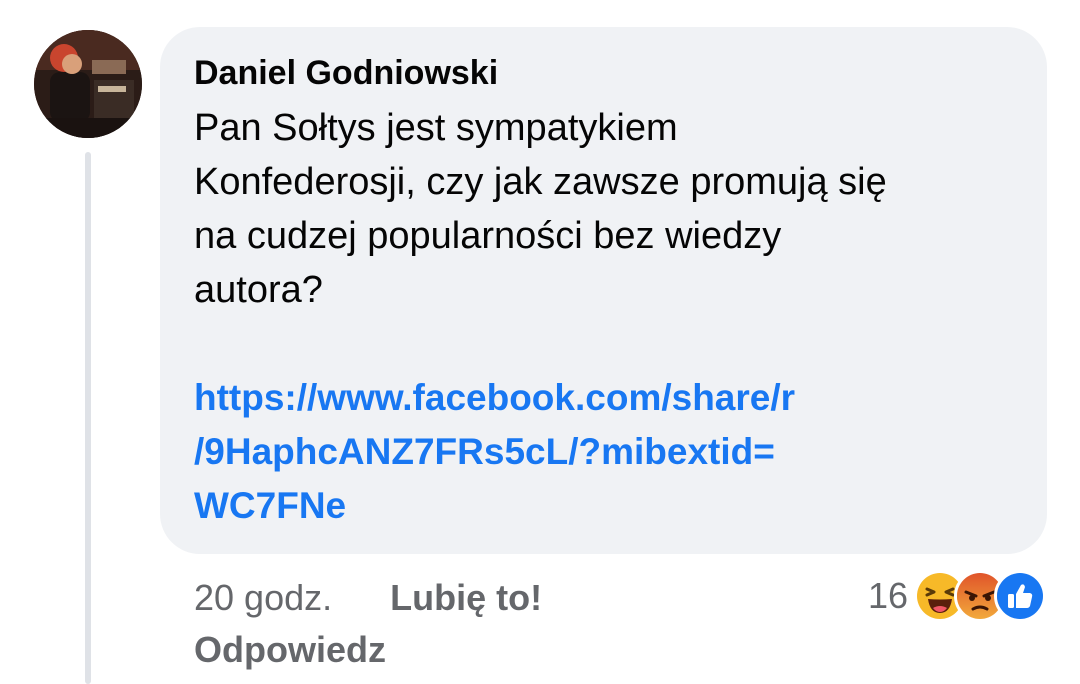  Describe the element at coordinates (466, 598) in the screenshot. I see `like-button: Lubię to!` at that location.